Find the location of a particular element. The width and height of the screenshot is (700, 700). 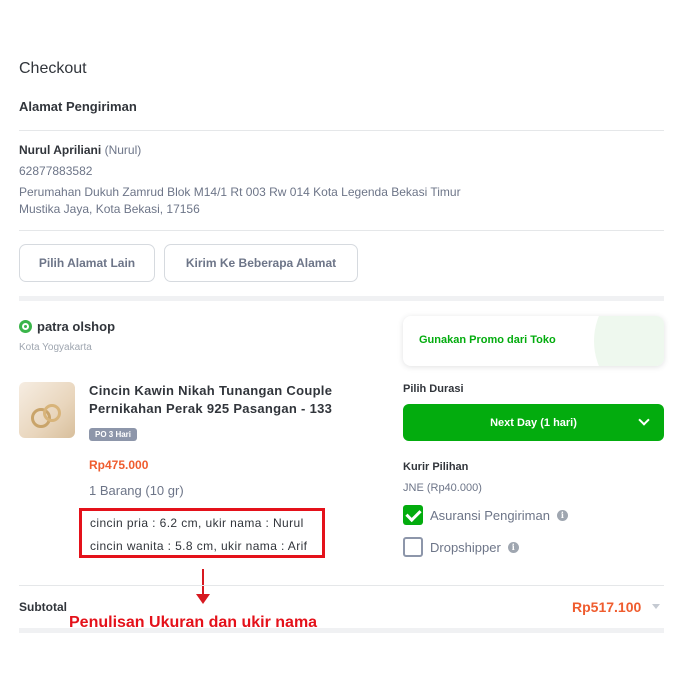

expand-subtotal-icon is located at coordinates (656, 606).